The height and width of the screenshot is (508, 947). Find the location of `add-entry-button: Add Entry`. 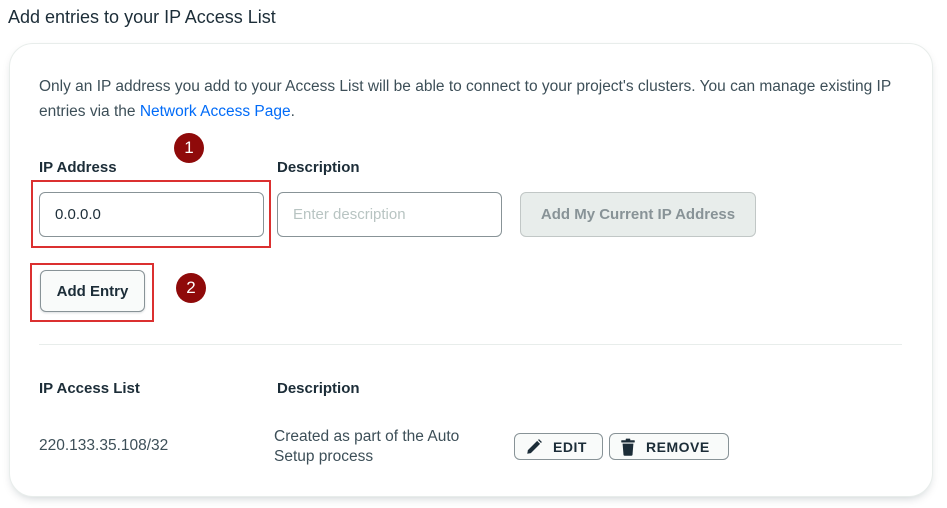

add-entry-button: Add Entry is located at coordinates (92, 291).